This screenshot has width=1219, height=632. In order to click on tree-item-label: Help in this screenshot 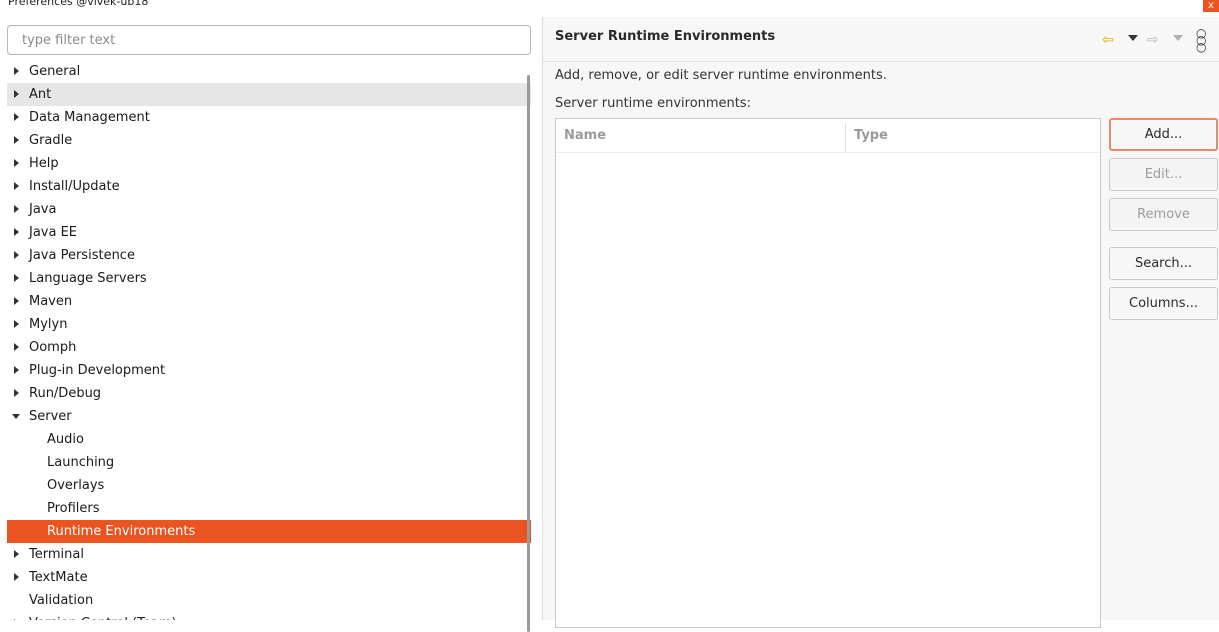, I will do `click(44, 163)`.